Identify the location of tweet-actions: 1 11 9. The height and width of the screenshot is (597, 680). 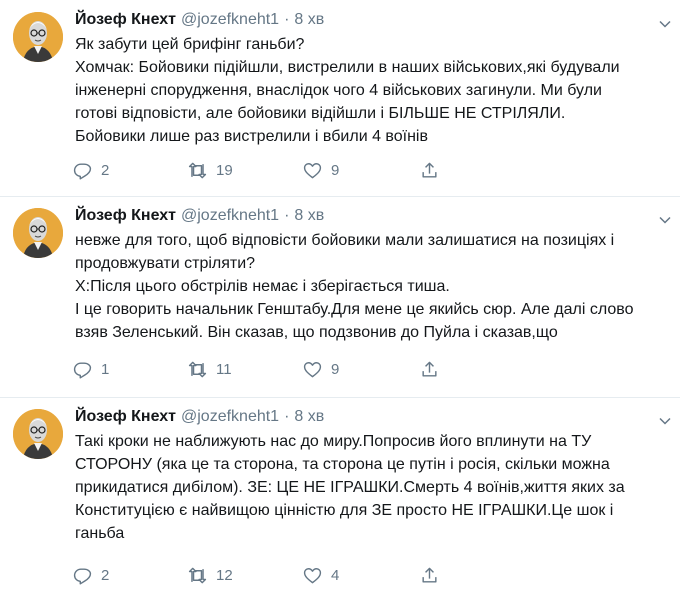
(261, 369).